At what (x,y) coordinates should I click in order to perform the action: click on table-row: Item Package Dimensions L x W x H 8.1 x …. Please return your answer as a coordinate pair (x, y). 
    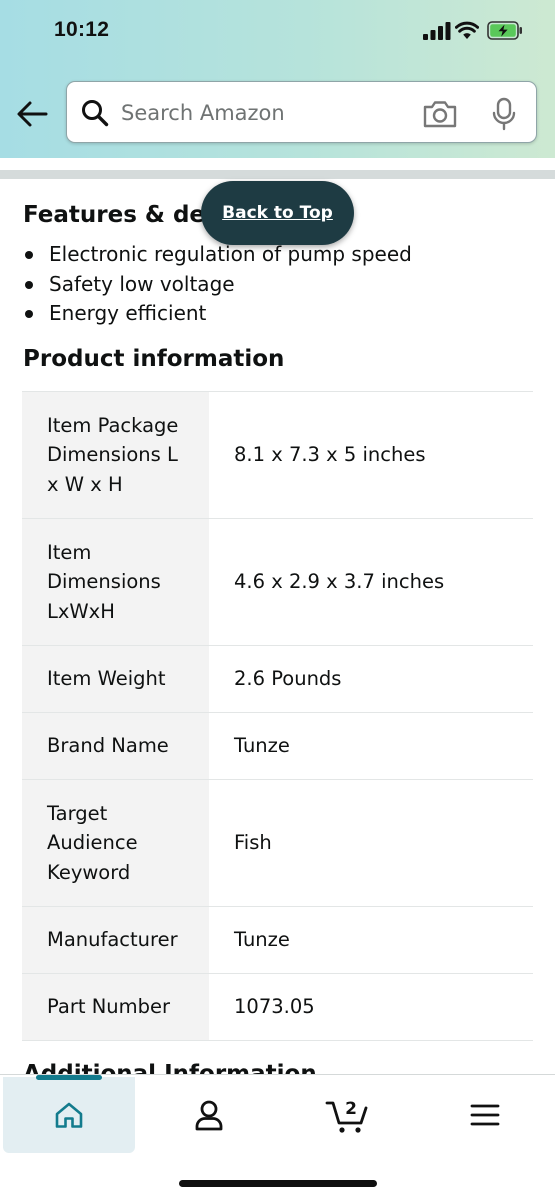
    Looking at the image, I should click on (277, 455).